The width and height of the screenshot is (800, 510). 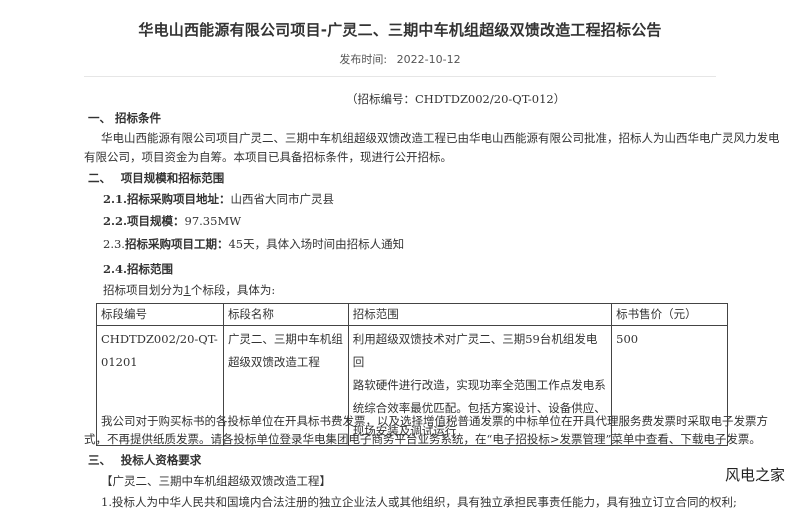 I want to click on lots-description: 招标项目划分为1个标段，具体为:, so click(x=189, y=290).